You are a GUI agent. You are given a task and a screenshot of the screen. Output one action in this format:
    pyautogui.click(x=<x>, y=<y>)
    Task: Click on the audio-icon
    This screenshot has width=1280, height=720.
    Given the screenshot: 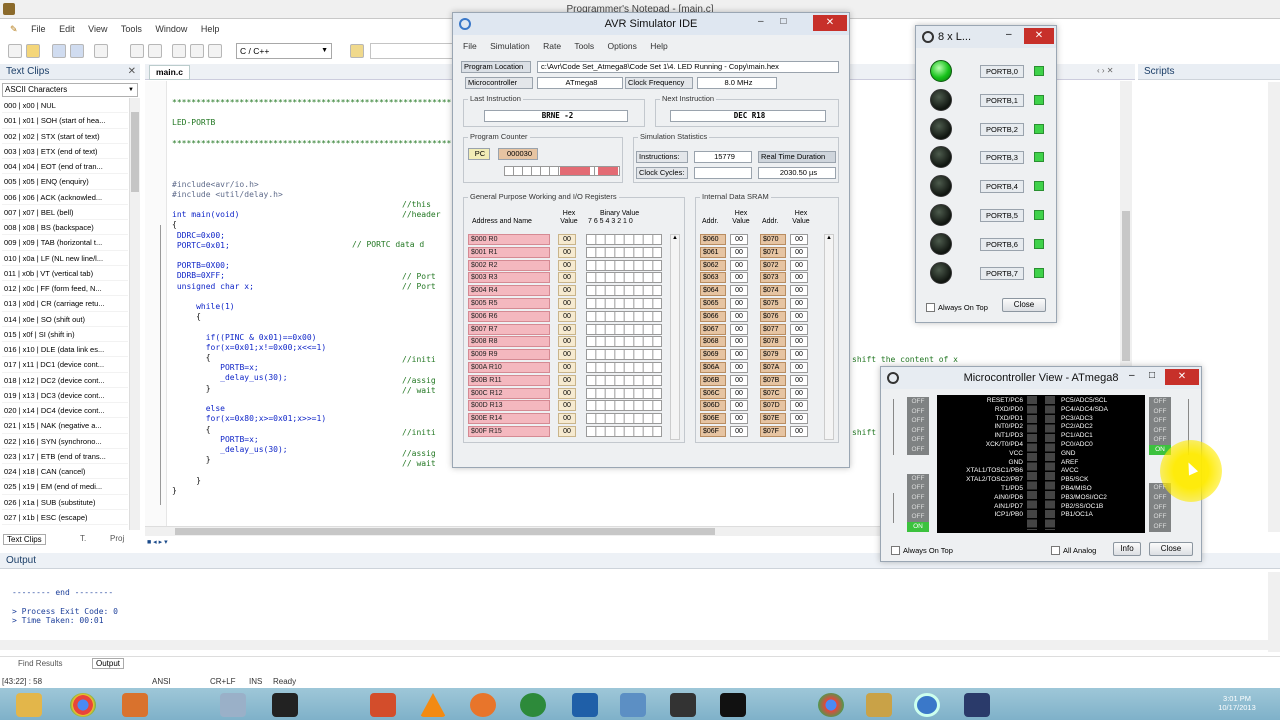 What is the action you would take?
    pyautogui.click(x=683, y=705)
    